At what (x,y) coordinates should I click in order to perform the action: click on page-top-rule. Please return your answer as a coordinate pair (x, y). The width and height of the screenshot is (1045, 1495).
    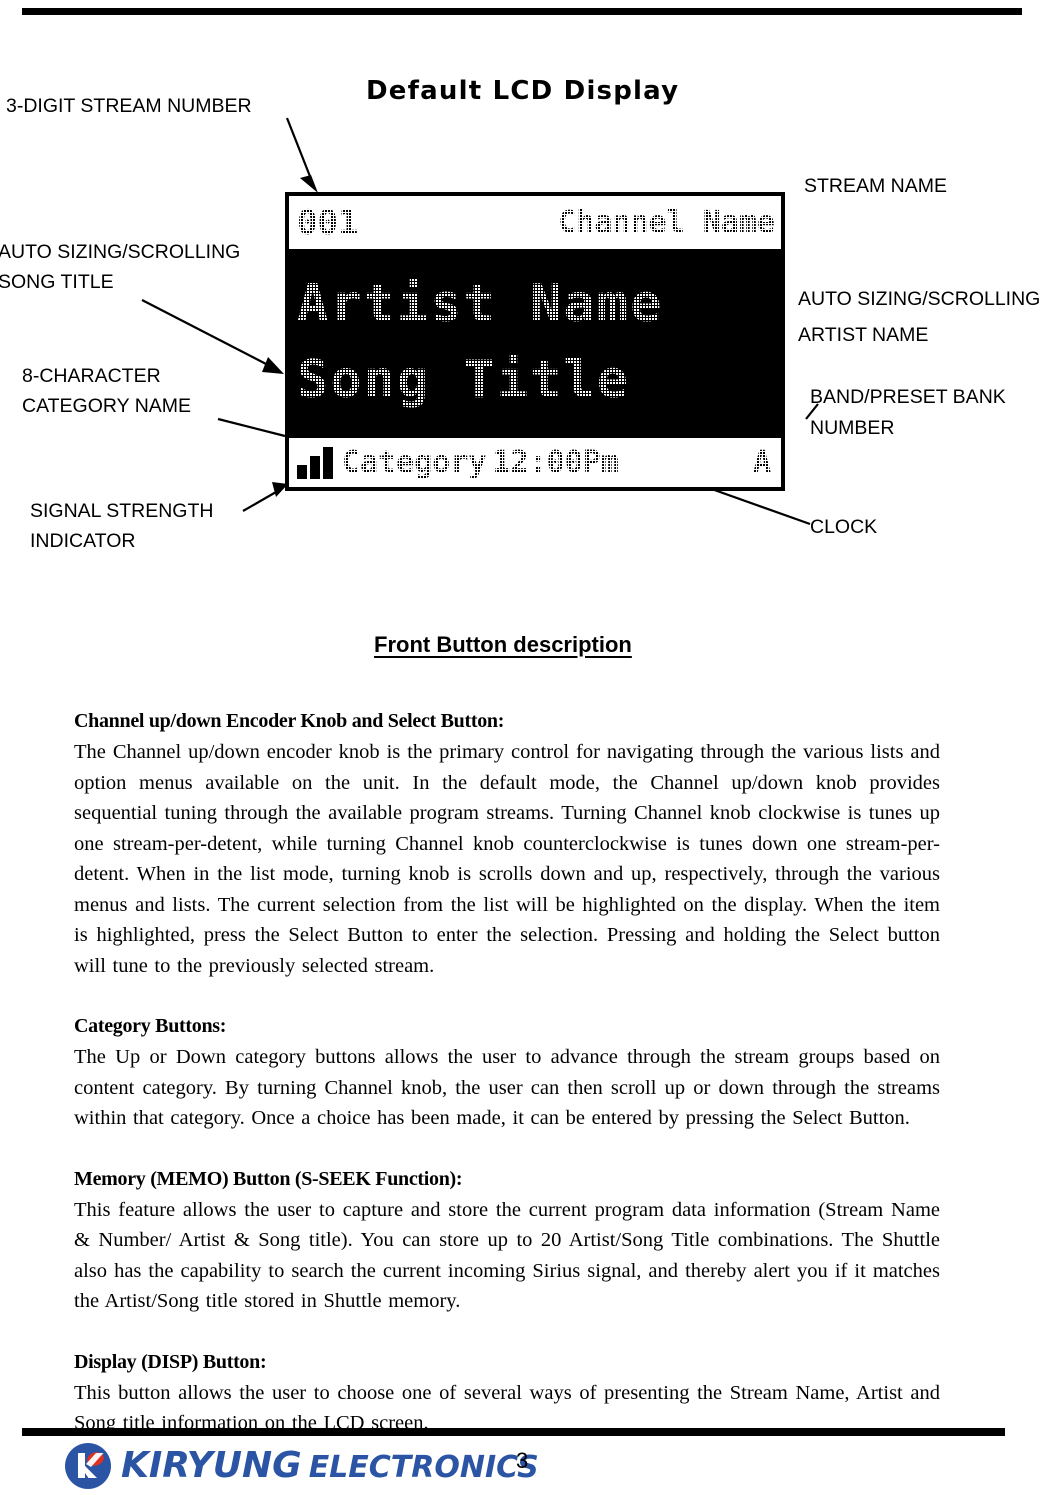
    Looking at the image, I should click on (522, 11).